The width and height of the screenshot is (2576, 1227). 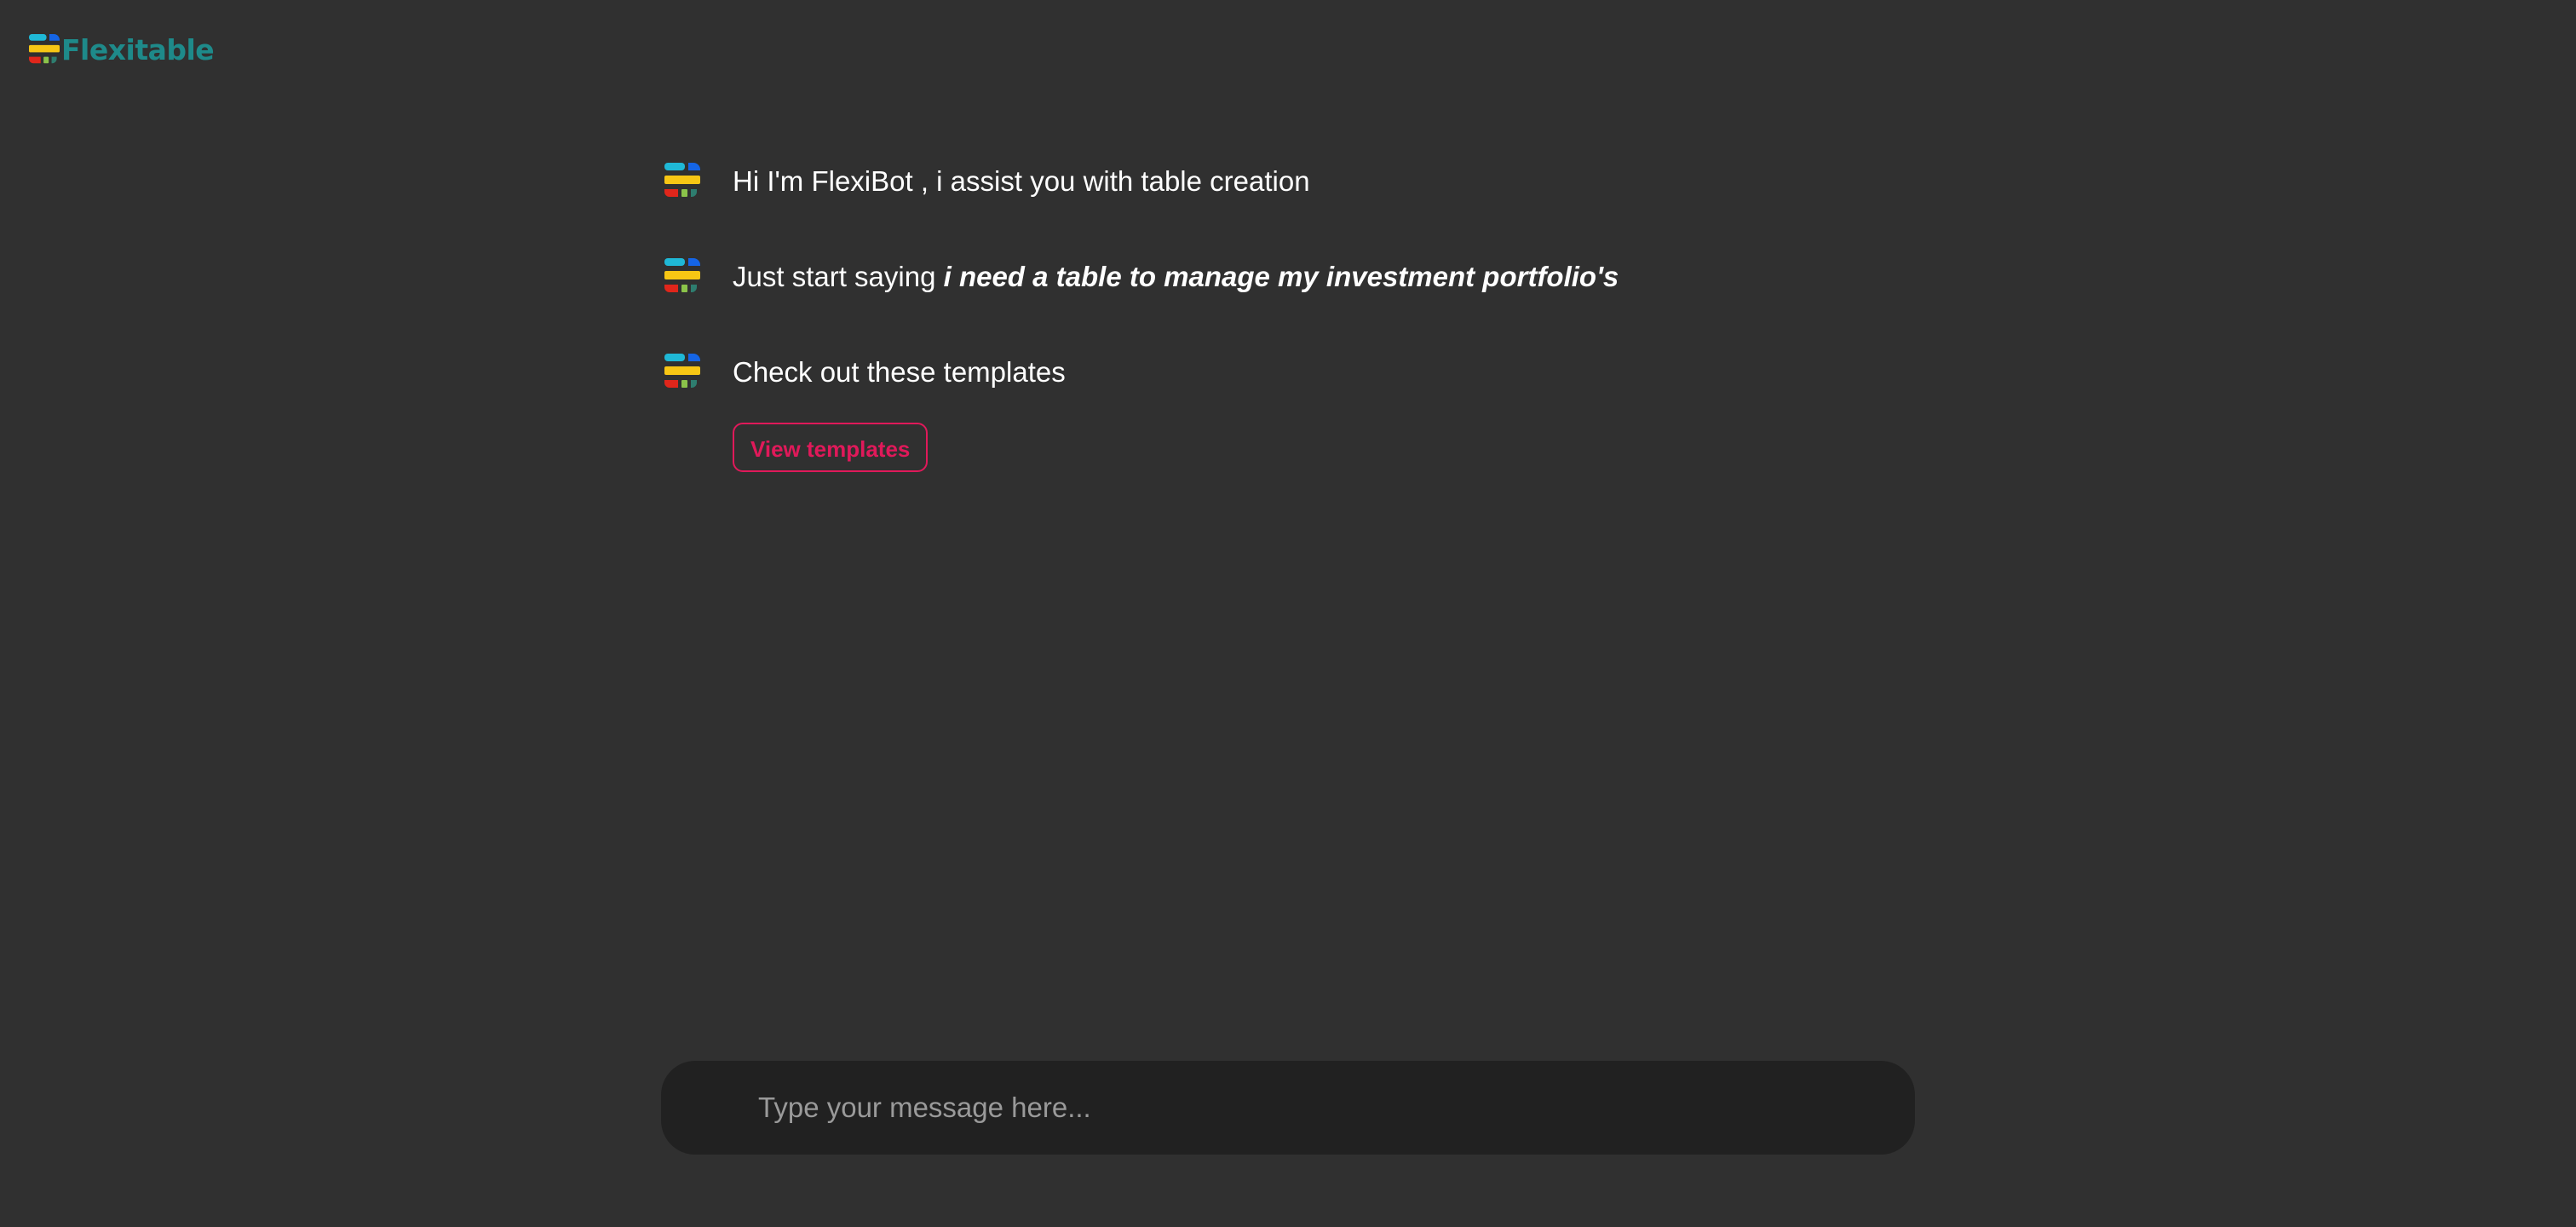 What do you see at coordinates (1290, 447) in the screenshot?
I see `message-actions: View templates` at bounding box center [1290, 447].